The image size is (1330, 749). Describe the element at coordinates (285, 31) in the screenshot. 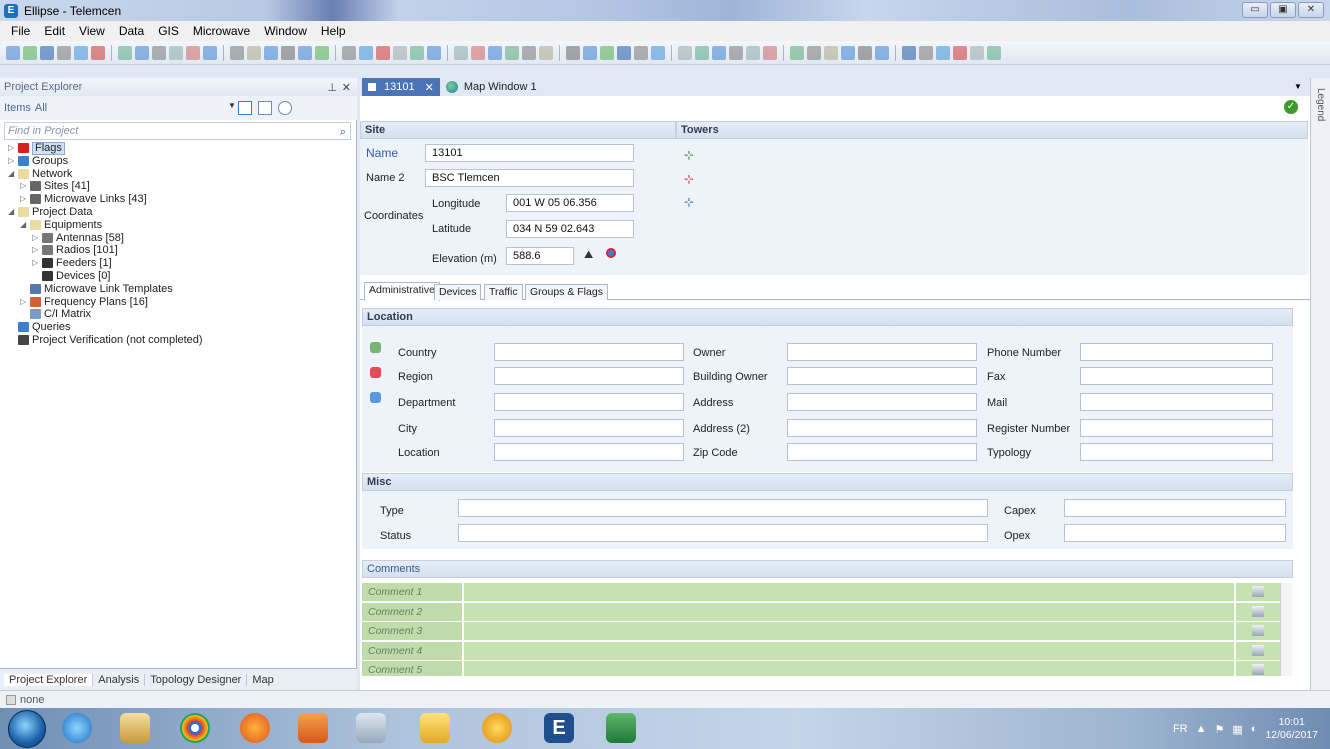

I see `menu-window: Window` at that location.